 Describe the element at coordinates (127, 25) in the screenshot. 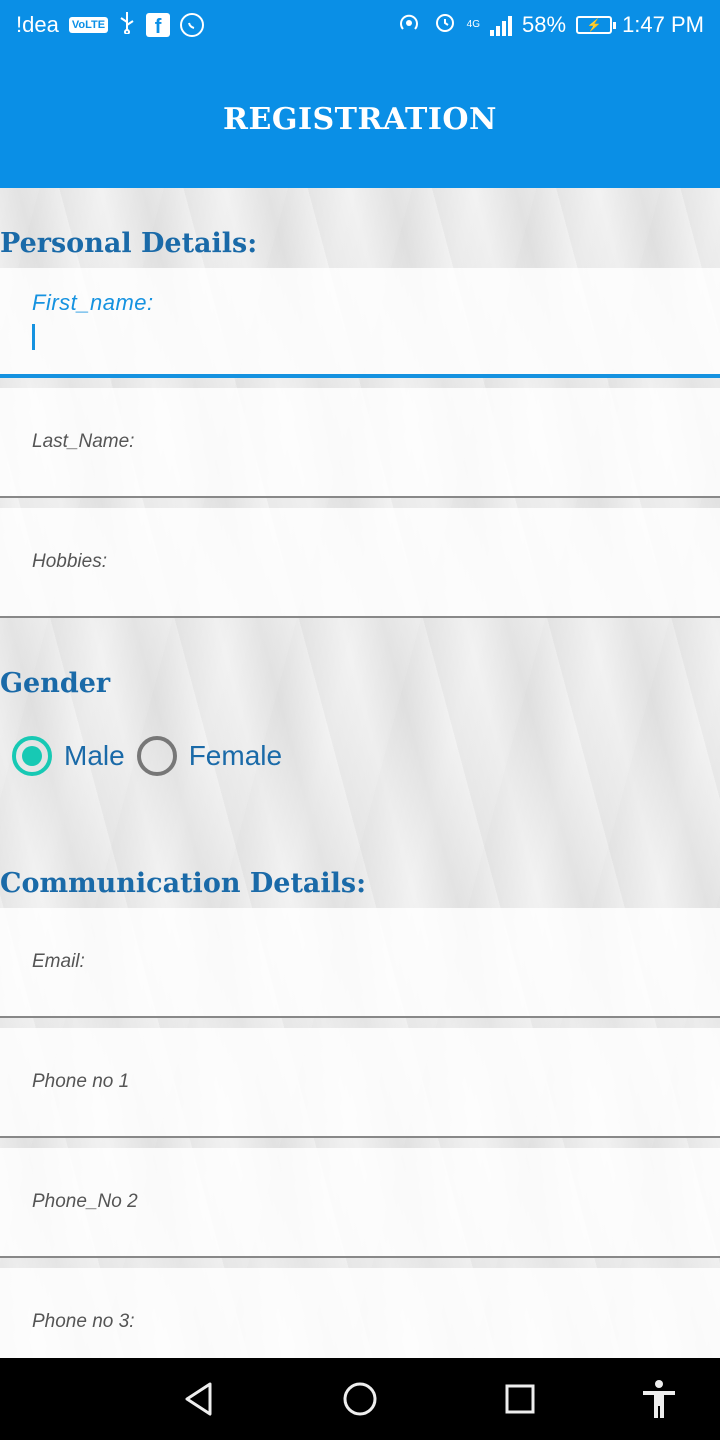

I see `usb-icon` at that location.